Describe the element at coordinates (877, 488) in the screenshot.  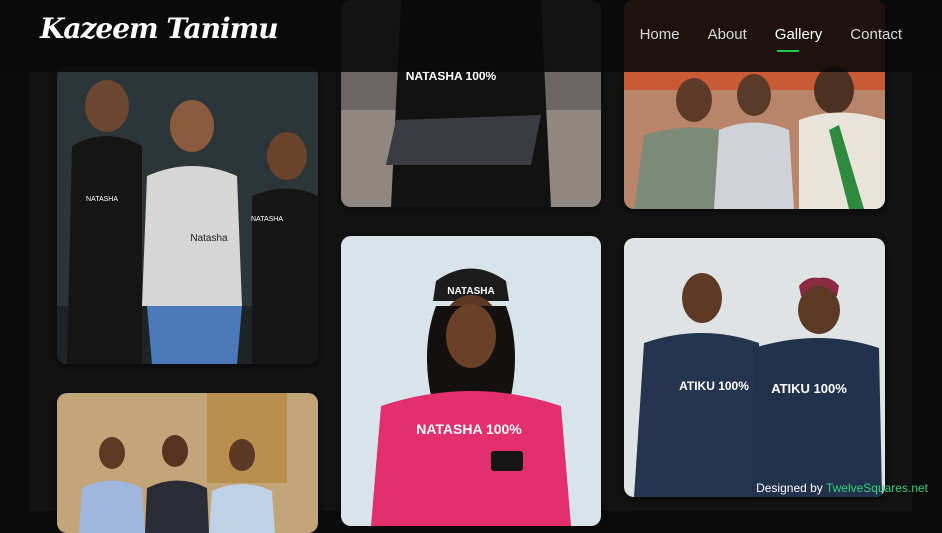
I see `credit-link: TwelveSquares.net` at that location.